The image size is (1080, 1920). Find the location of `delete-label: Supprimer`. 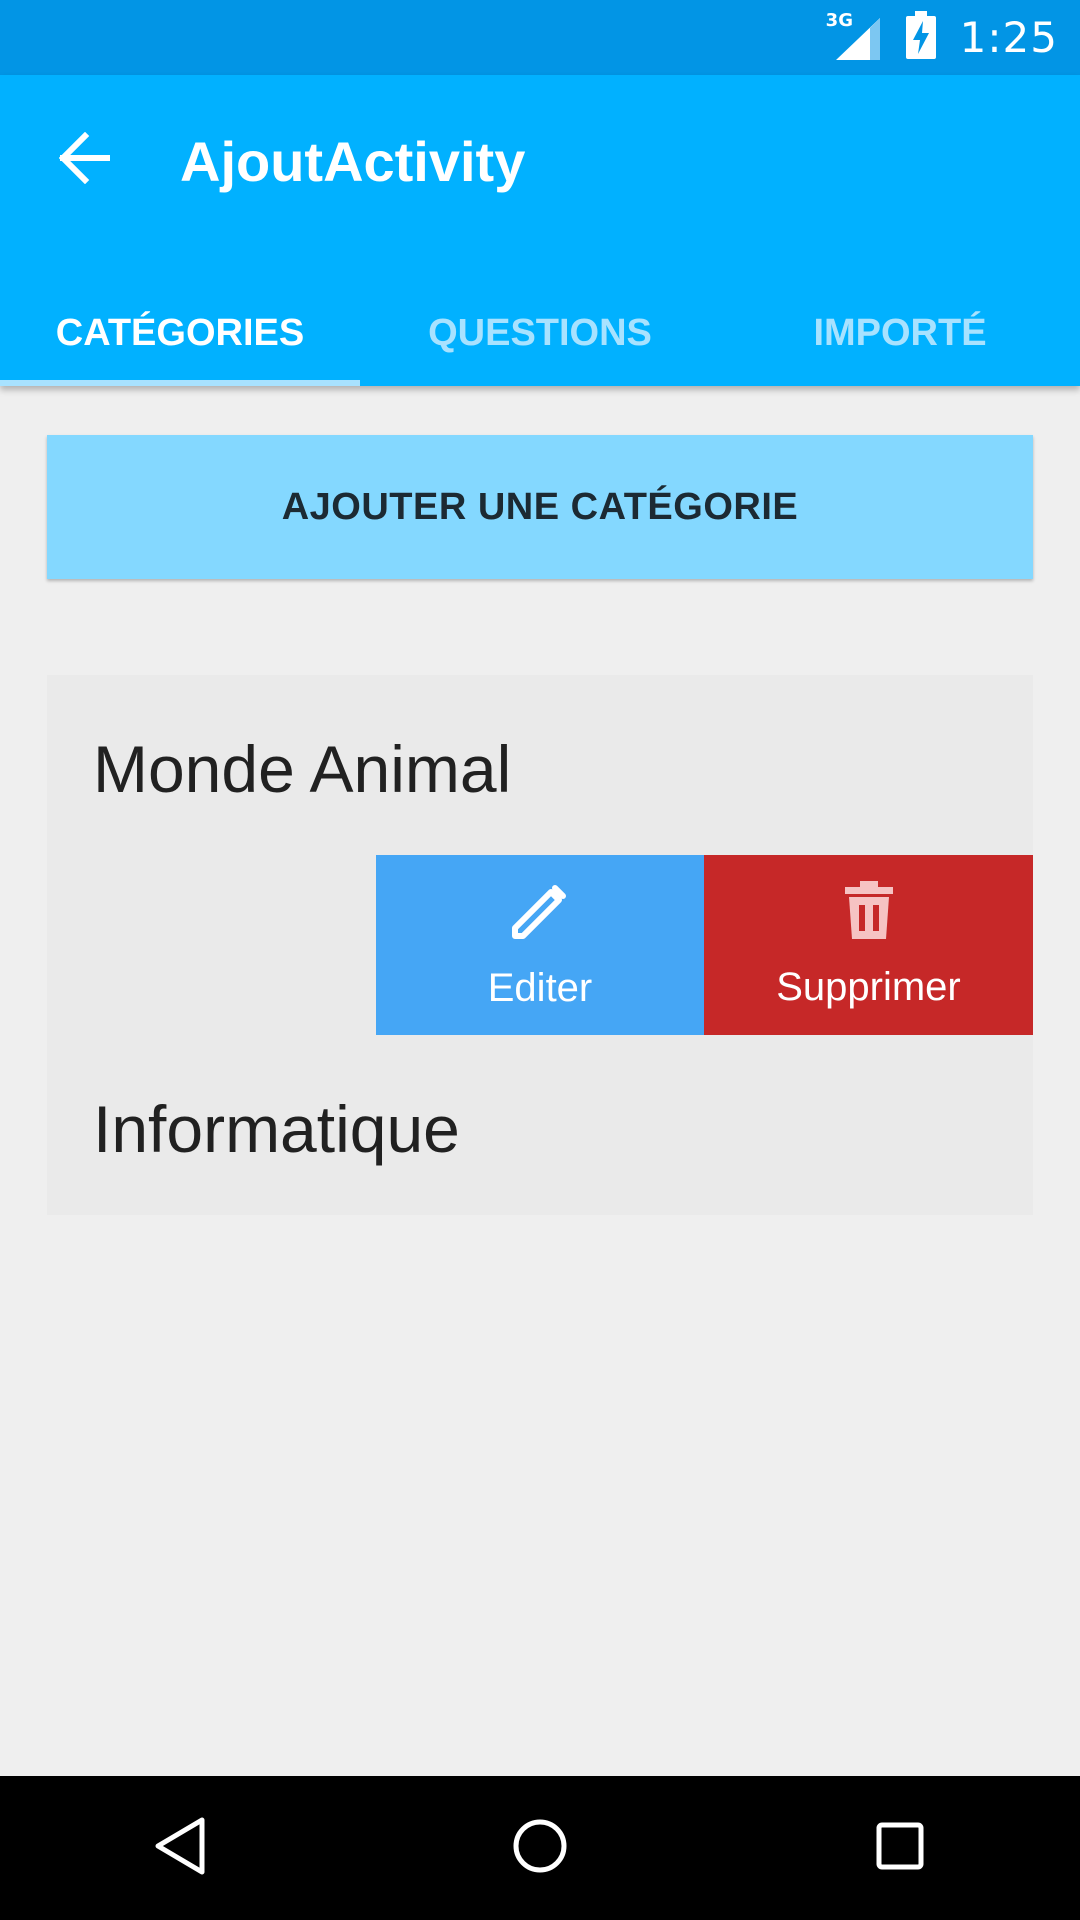

delete-label: Supprimer is located at coordinates (868, 986).